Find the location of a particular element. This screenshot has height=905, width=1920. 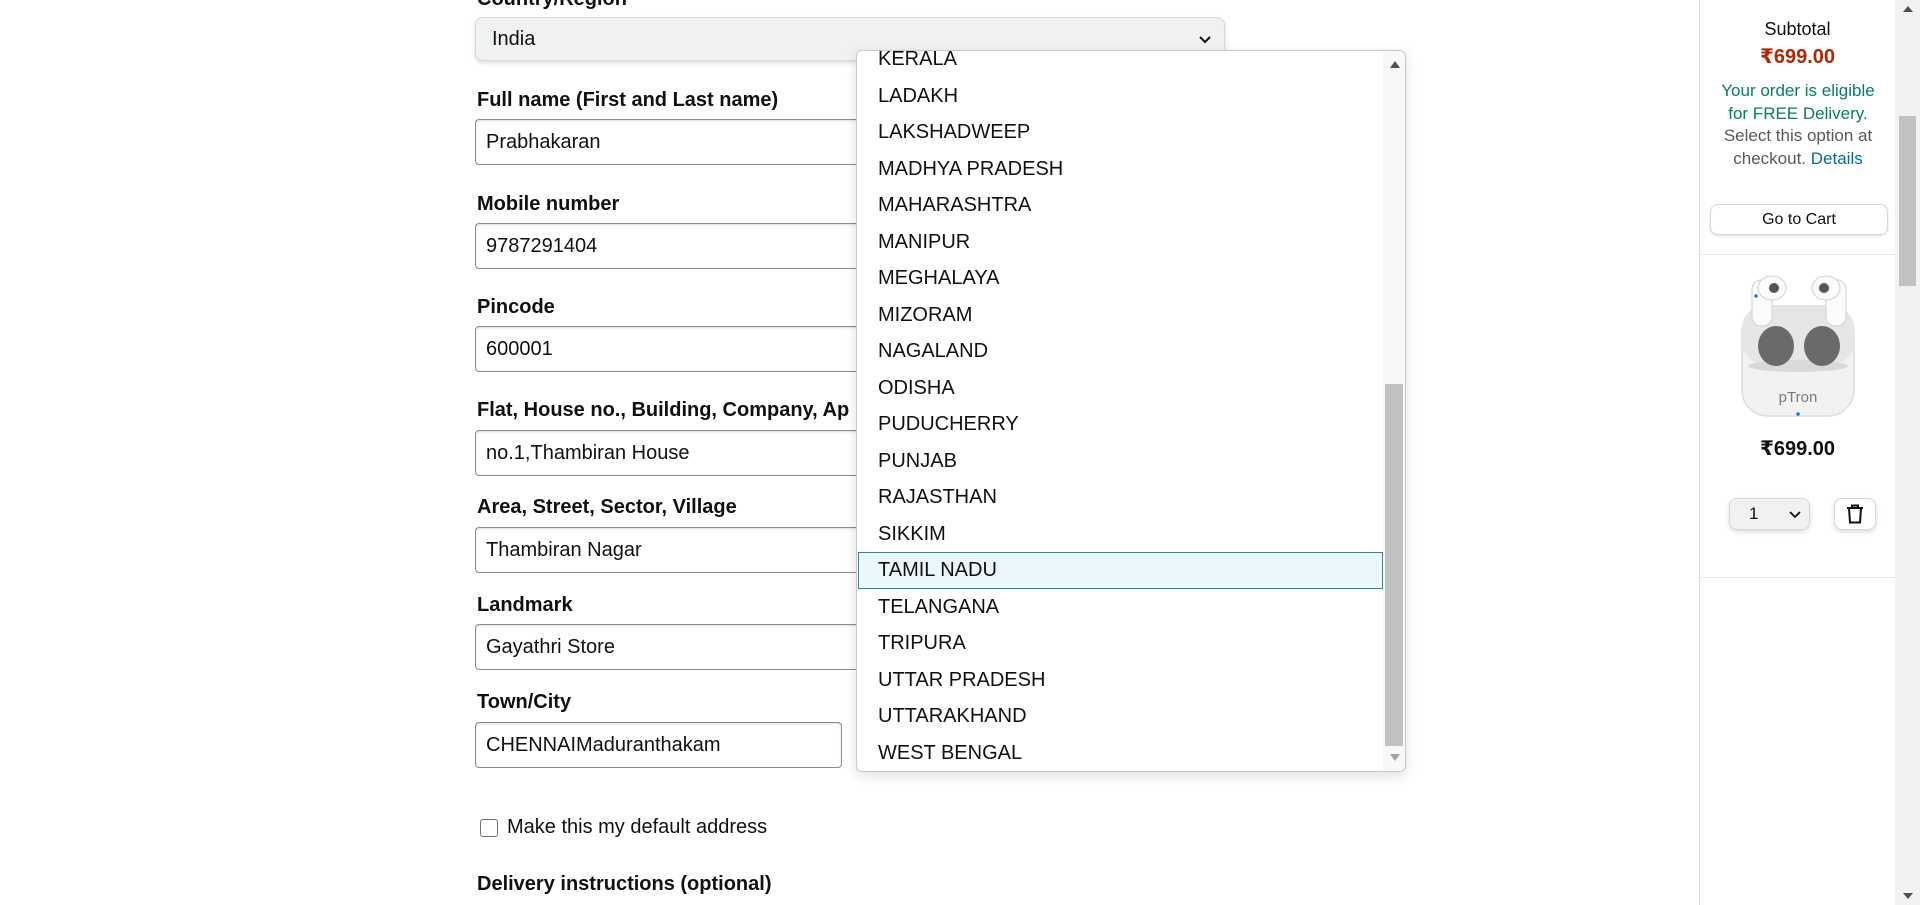

state-option: WEST BENGAL is located at coordinates (1120, 753).